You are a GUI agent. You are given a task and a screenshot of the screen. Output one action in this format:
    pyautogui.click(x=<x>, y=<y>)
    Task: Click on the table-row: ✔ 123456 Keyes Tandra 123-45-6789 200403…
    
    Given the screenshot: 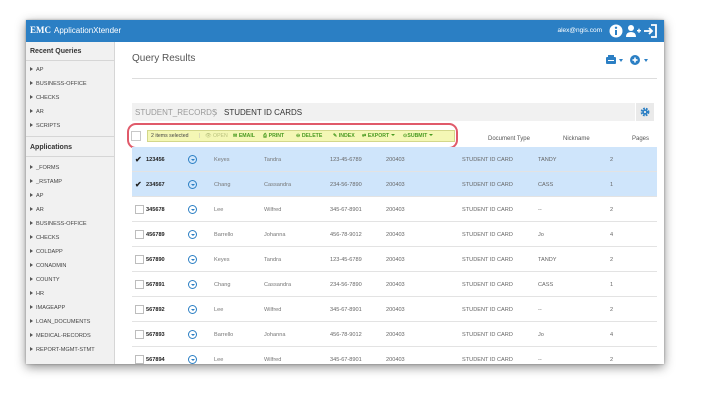 What is the action you would take?
    pyautogui.click(x=394, y=159)
    